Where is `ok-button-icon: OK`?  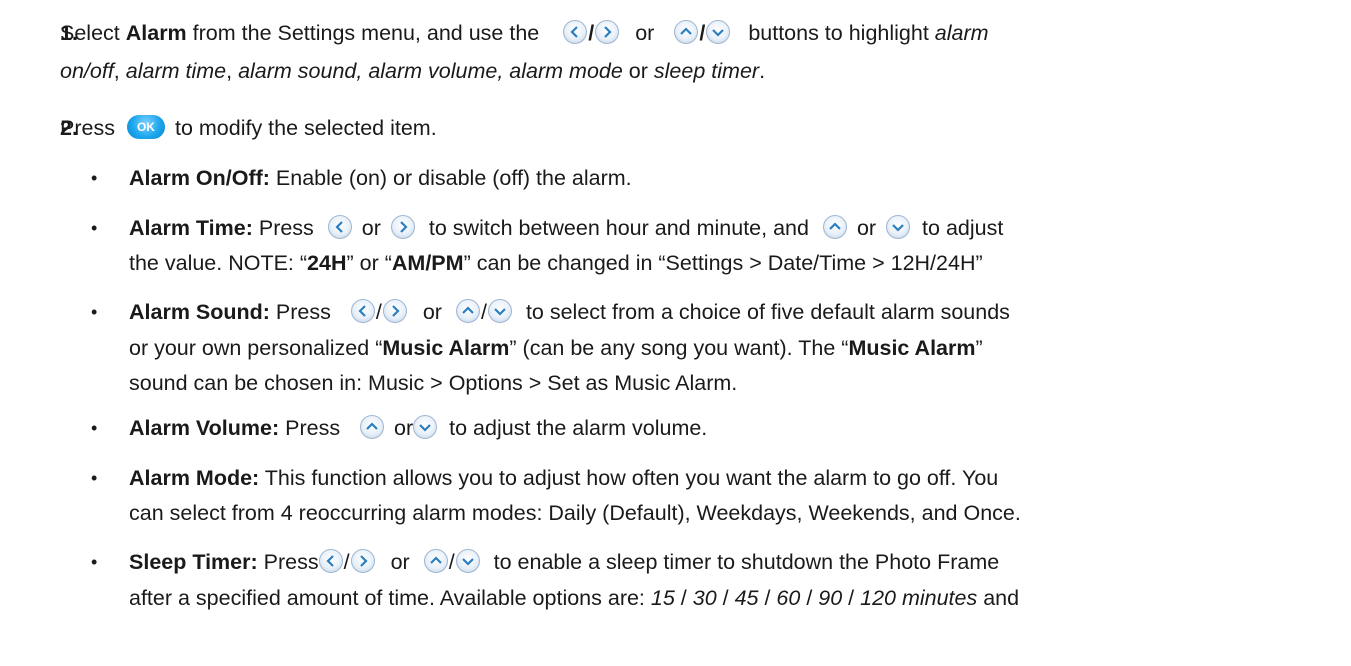
ok-button-icon: OK is located at coordinates (145, 127).